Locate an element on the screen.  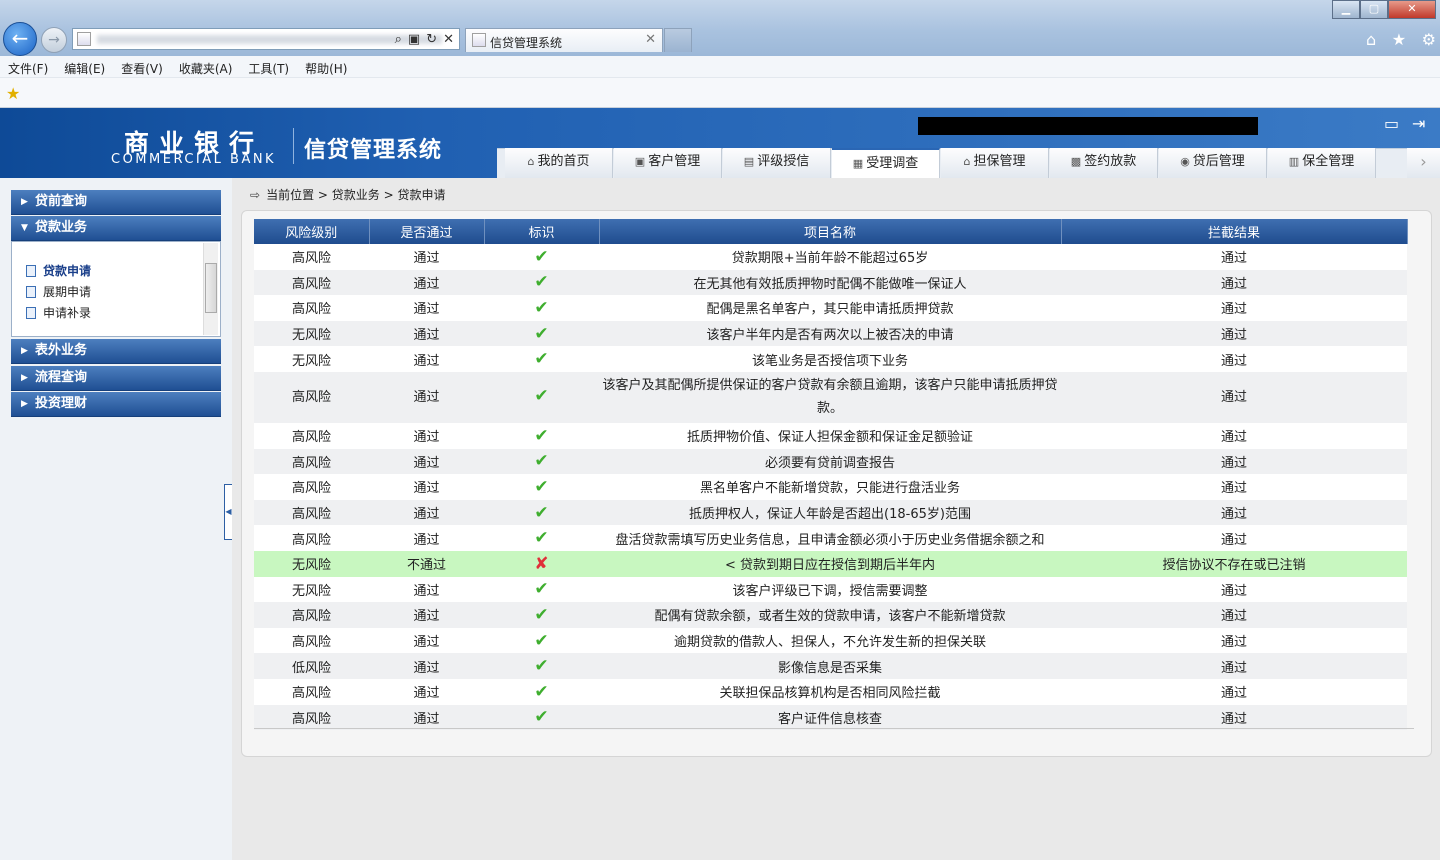
sidebar-item-extension-apply: 展期申请 is located at coordinates (58, 292).